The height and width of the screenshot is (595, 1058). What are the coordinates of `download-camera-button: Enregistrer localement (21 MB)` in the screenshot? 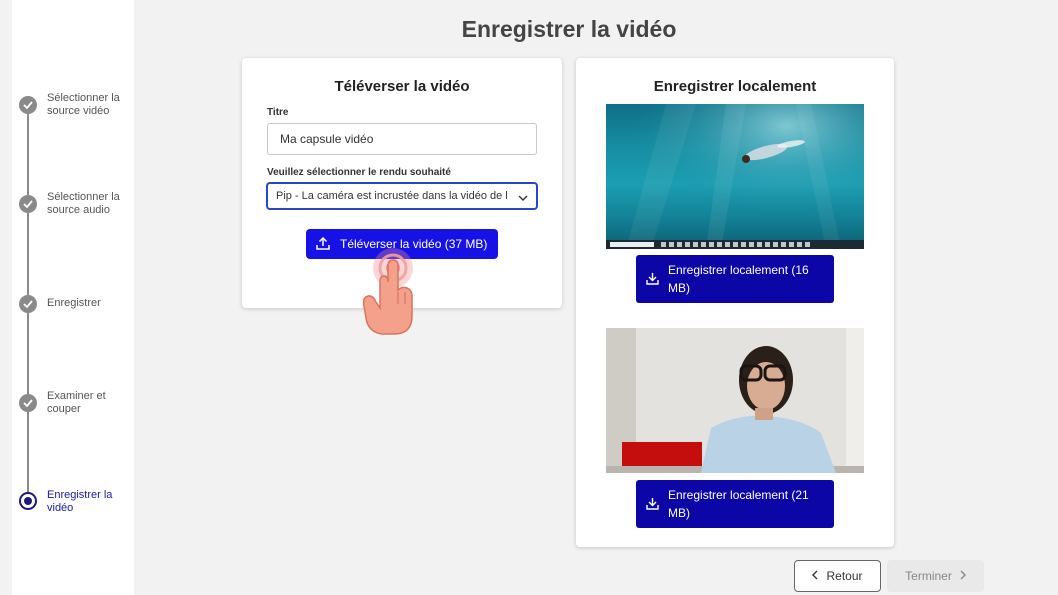 It's located at (735, 504).